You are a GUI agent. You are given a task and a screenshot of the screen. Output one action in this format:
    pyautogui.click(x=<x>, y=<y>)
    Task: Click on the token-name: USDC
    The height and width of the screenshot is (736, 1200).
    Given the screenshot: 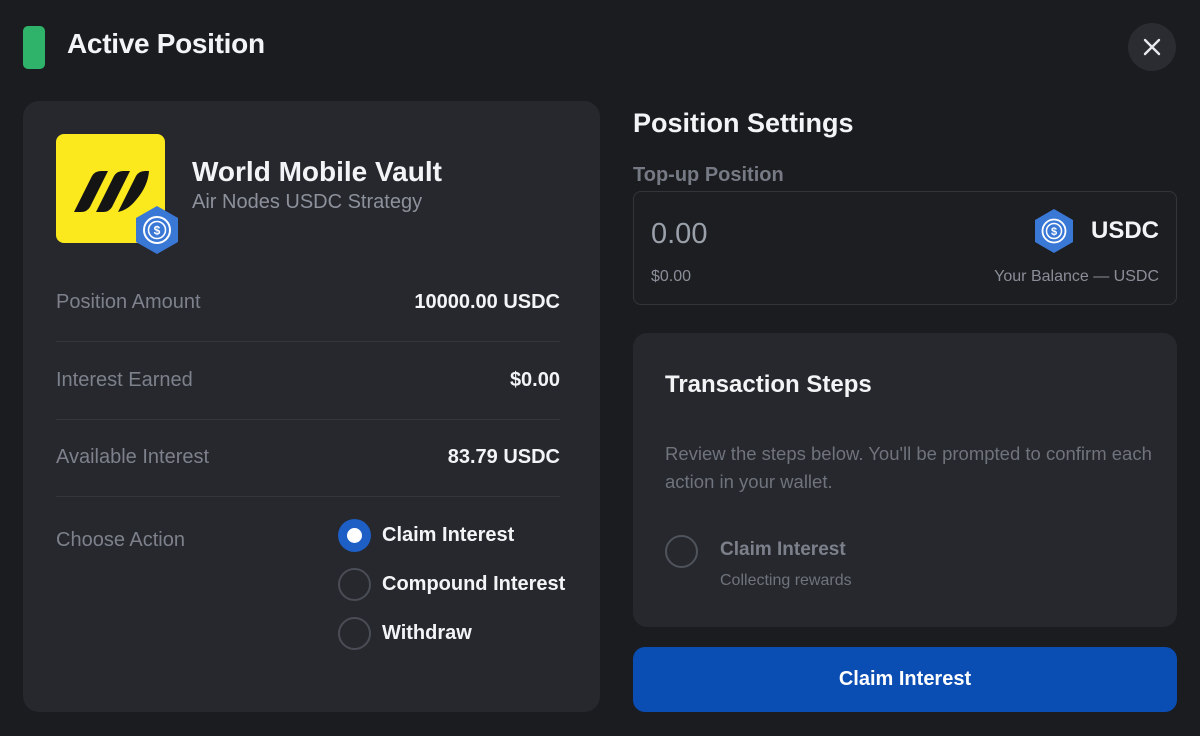 What is the action you would take?
    pyautogui.click(x=1124, y=230)
    